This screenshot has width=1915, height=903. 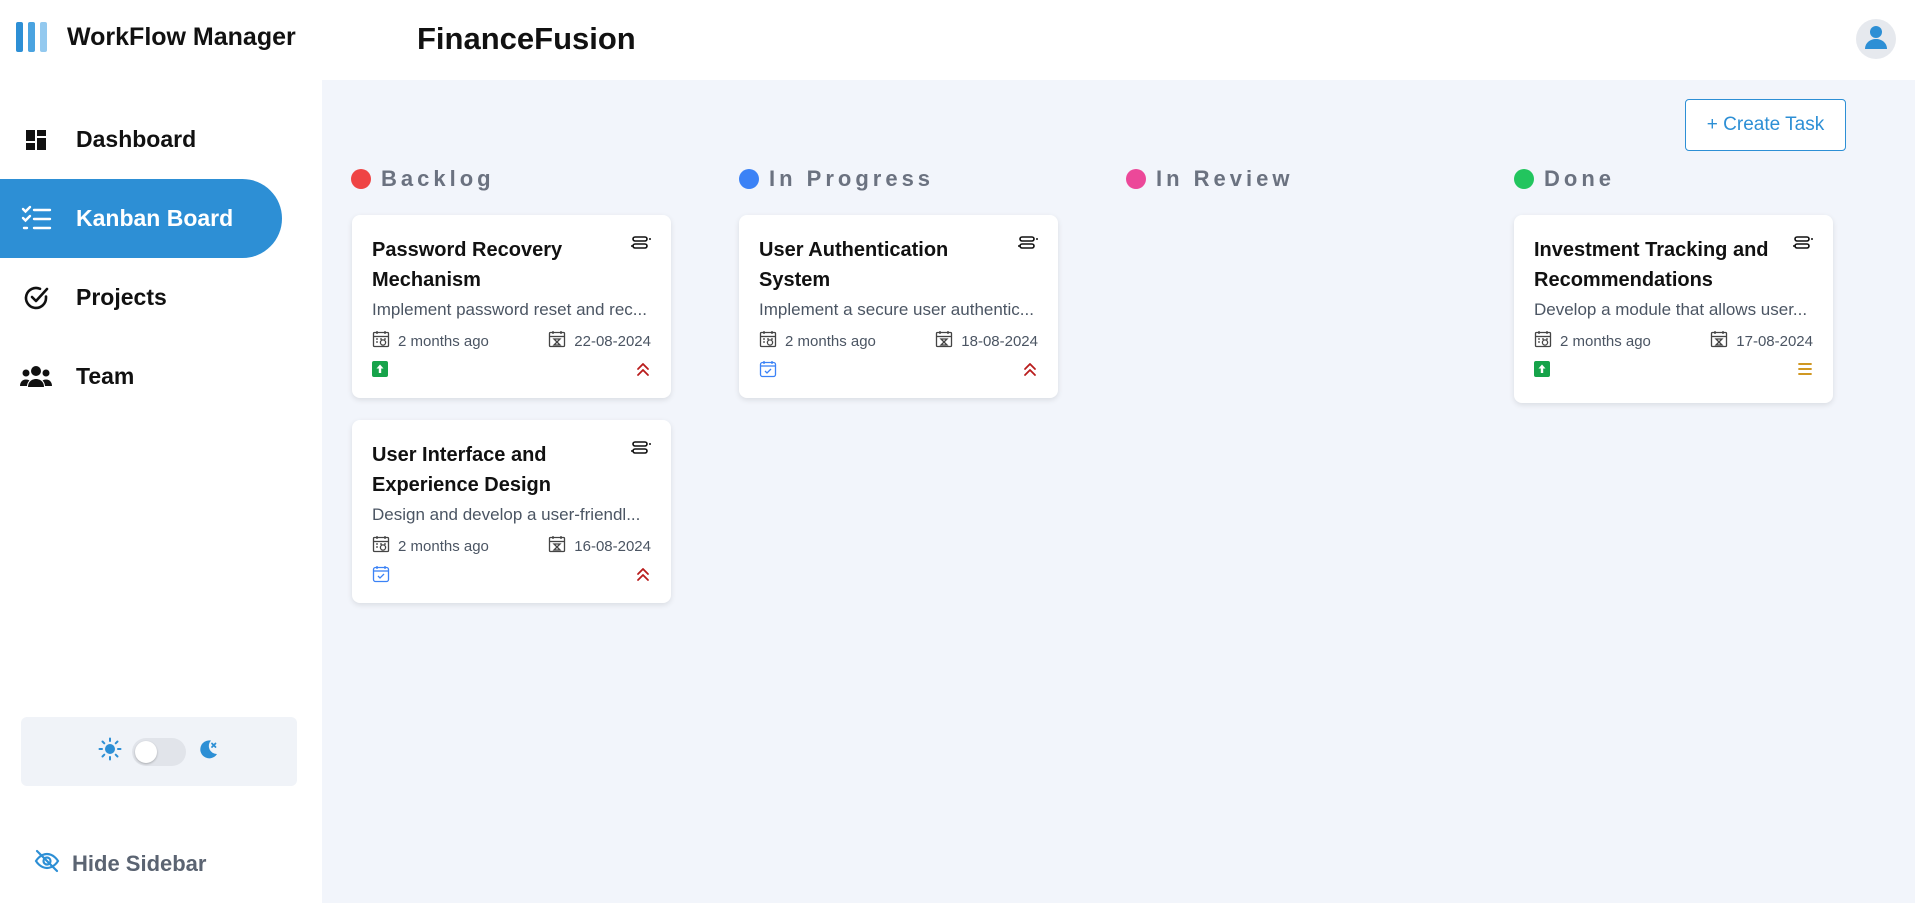 What do you see at coordinates (854, 265) in the screenshot?
I see `task-title: User Authentication System` at bounding box center [854, 265].